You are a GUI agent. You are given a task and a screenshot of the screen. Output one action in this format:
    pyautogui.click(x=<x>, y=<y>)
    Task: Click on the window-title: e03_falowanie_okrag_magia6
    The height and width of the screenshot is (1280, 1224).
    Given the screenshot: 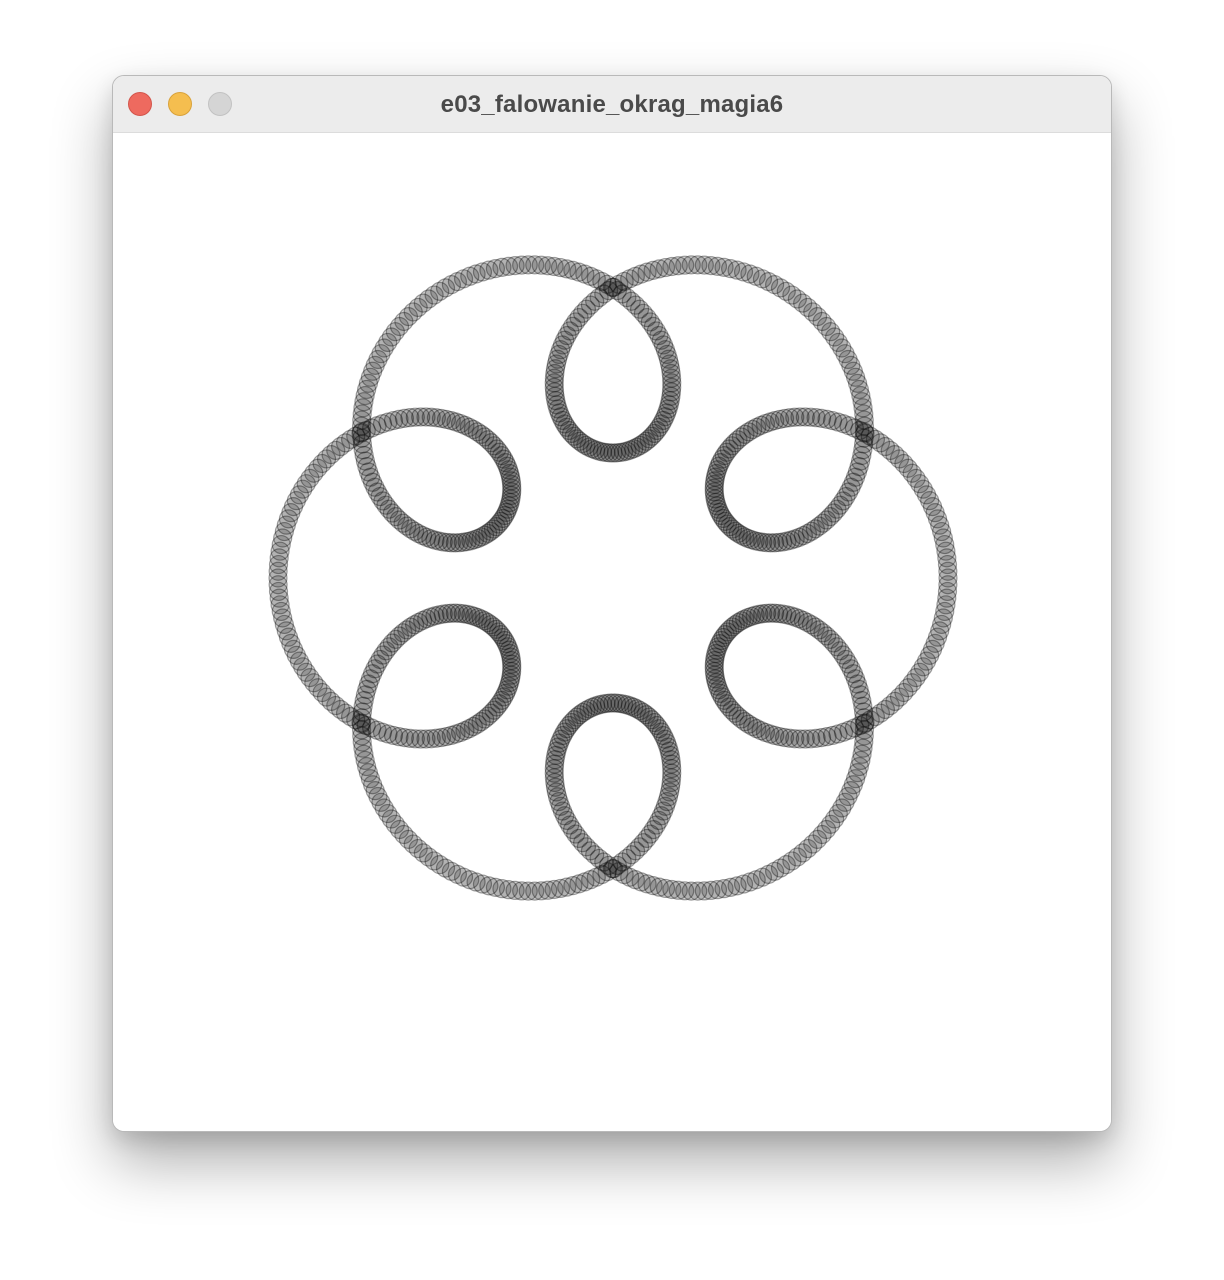 What is the action you would take?
    pyautogui.click(x=612, y=104)
    